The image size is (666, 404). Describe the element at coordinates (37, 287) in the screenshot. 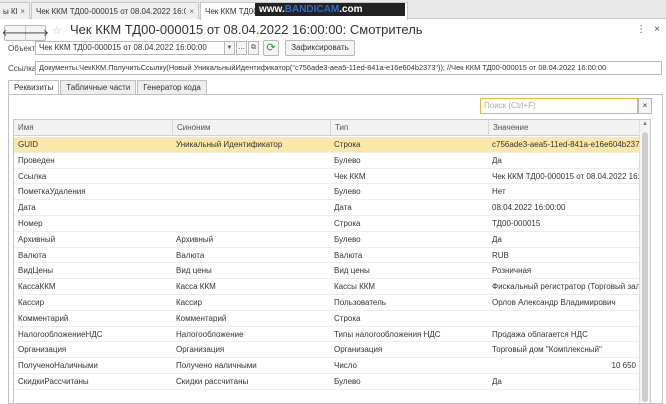

I see `cell-name: КассаККМ` at that location.